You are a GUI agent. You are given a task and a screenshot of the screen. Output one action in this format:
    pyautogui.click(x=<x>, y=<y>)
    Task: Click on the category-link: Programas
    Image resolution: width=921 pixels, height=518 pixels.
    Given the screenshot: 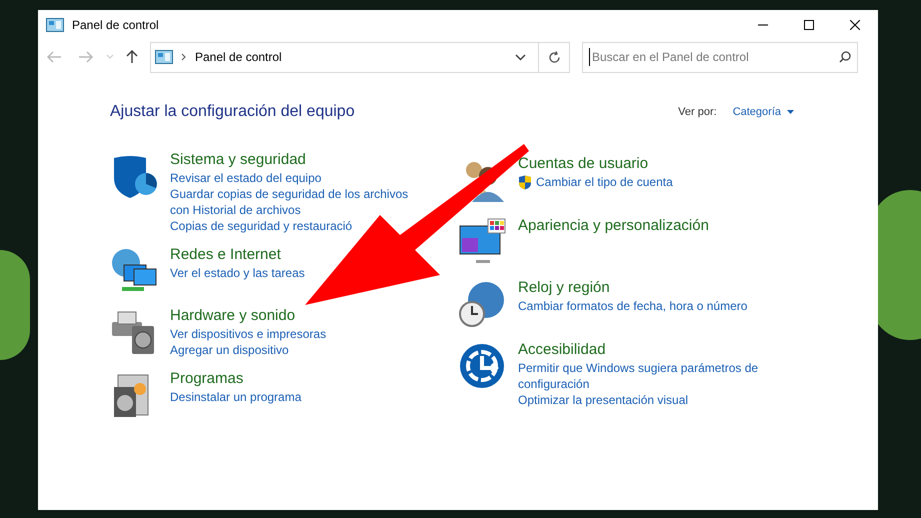 What is the action you would take?
    pyautogui.click(x=207, y=379)
    